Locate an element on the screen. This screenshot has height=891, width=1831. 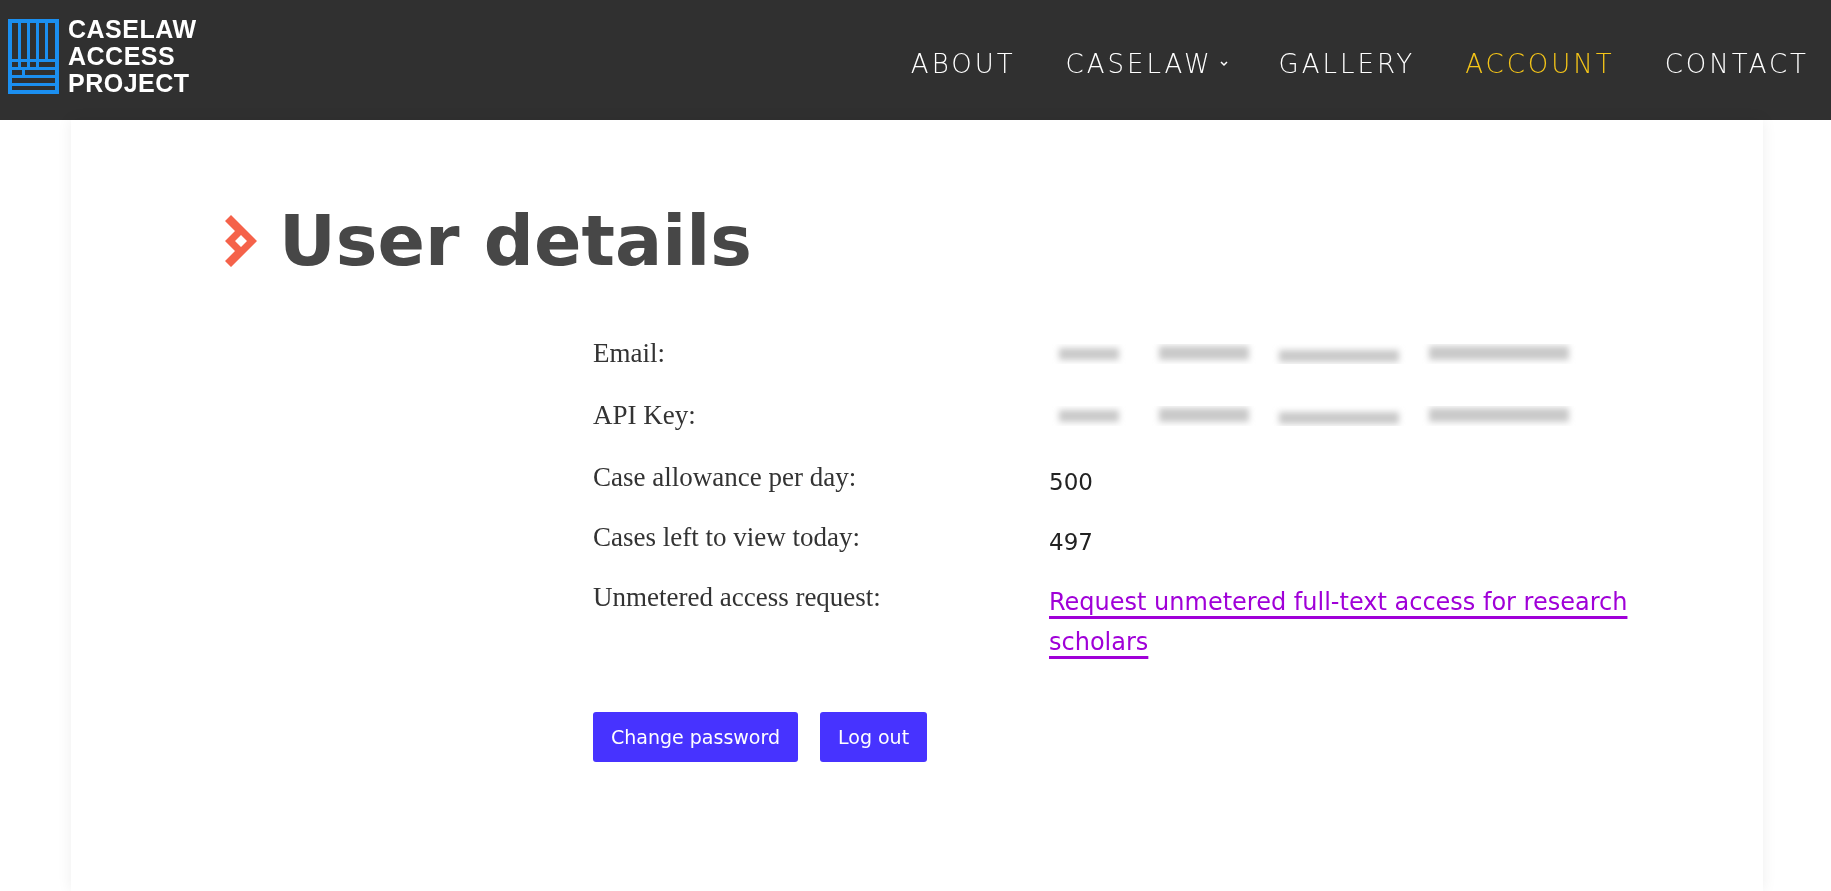
nav-link: ABOUT is located at coordinates (963, 64).